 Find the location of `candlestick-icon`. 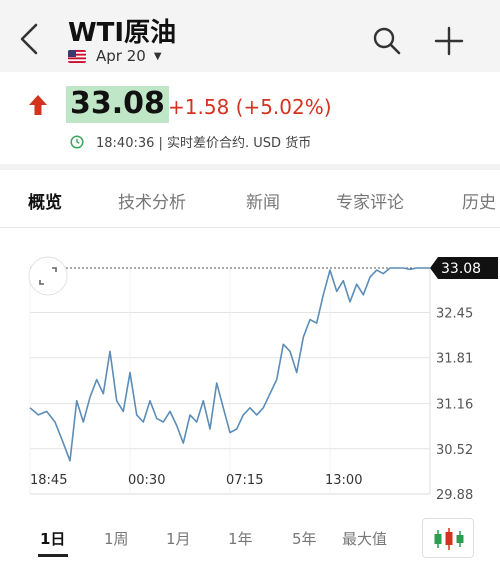

candlestick-icon is located at coordinates (449, 539).